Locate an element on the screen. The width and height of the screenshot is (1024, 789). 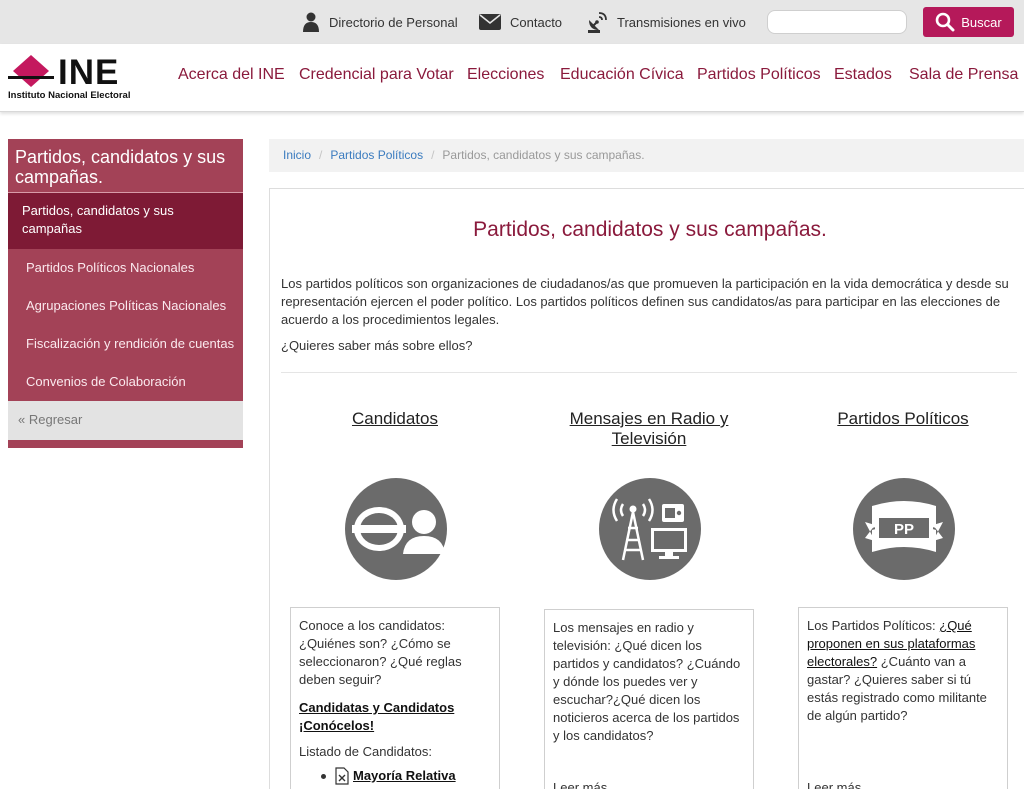
sidebar-item-partidos-nacionales: Partidos Políticos Nacionales is located at coordinates (125, 268).